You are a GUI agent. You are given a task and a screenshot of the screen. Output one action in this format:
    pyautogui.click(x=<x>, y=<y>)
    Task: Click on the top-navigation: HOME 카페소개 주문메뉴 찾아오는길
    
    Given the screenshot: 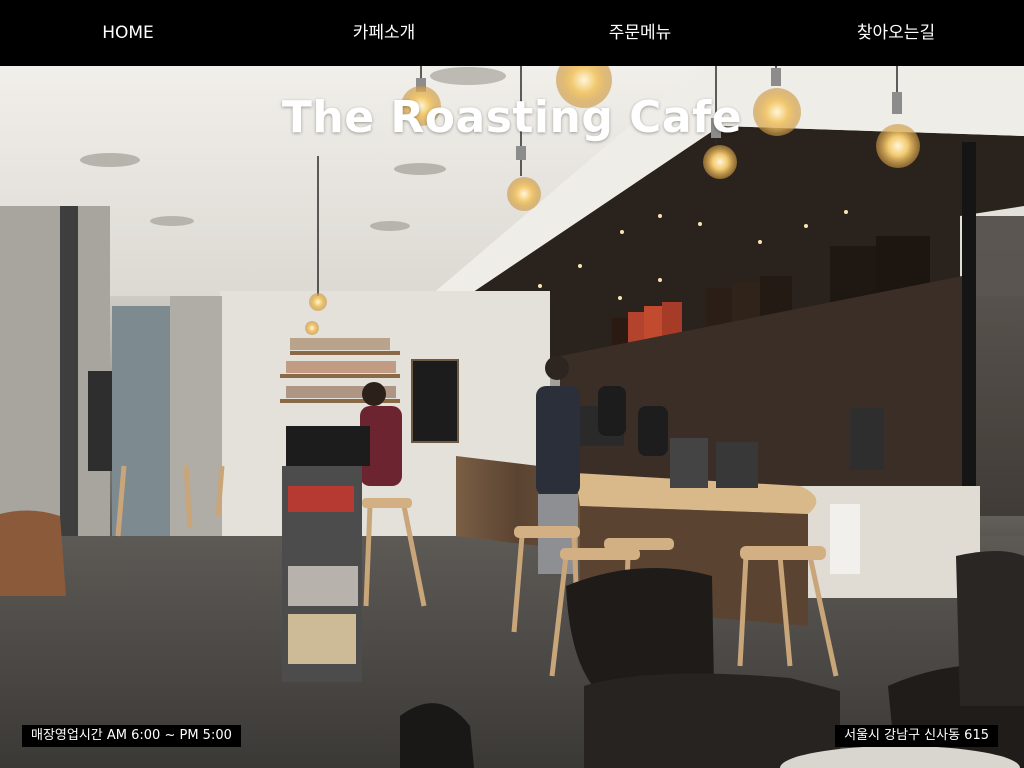 What is the action you would take?
    pyautogui.click(x=512, y=33)
    